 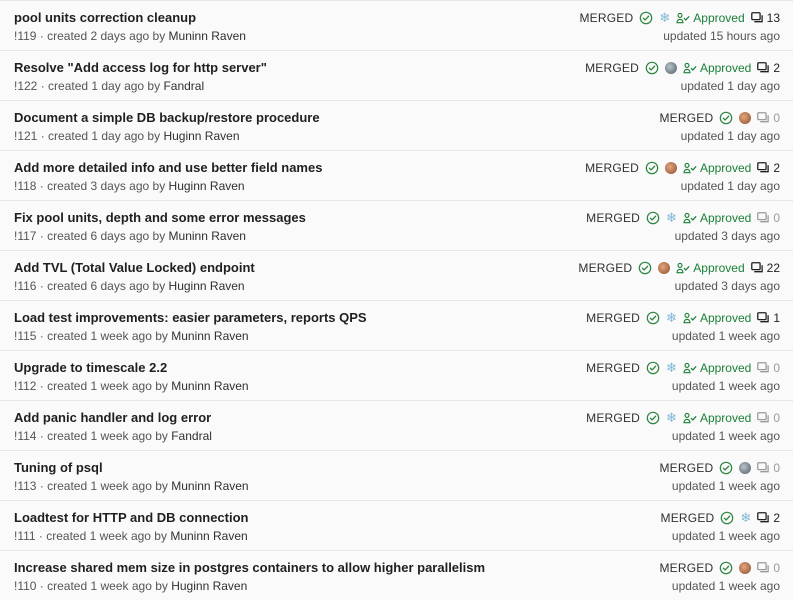 I want to click on merge-request-title: Loadtest for HTTP and DB connection, so click(x=131, y=517).